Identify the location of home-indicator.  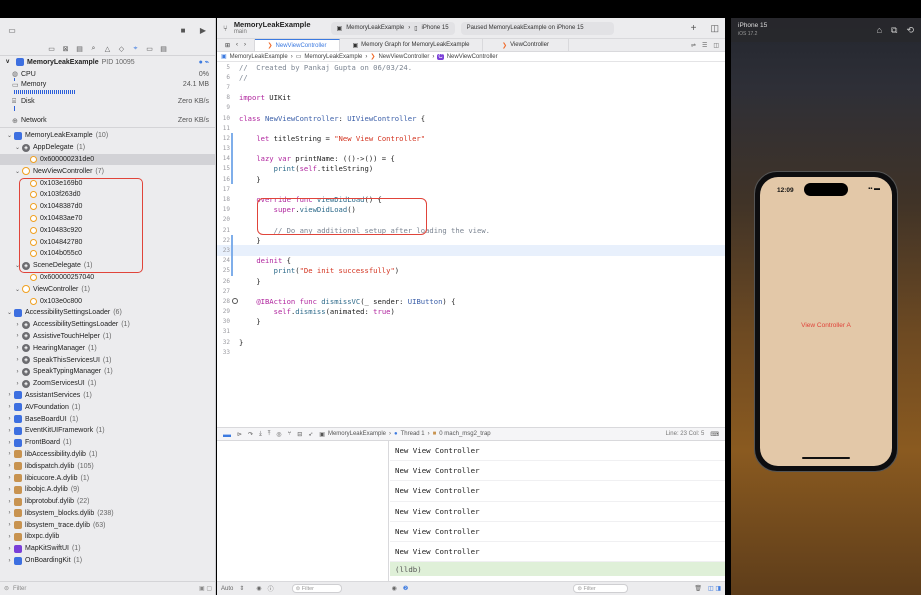
(826, 457).